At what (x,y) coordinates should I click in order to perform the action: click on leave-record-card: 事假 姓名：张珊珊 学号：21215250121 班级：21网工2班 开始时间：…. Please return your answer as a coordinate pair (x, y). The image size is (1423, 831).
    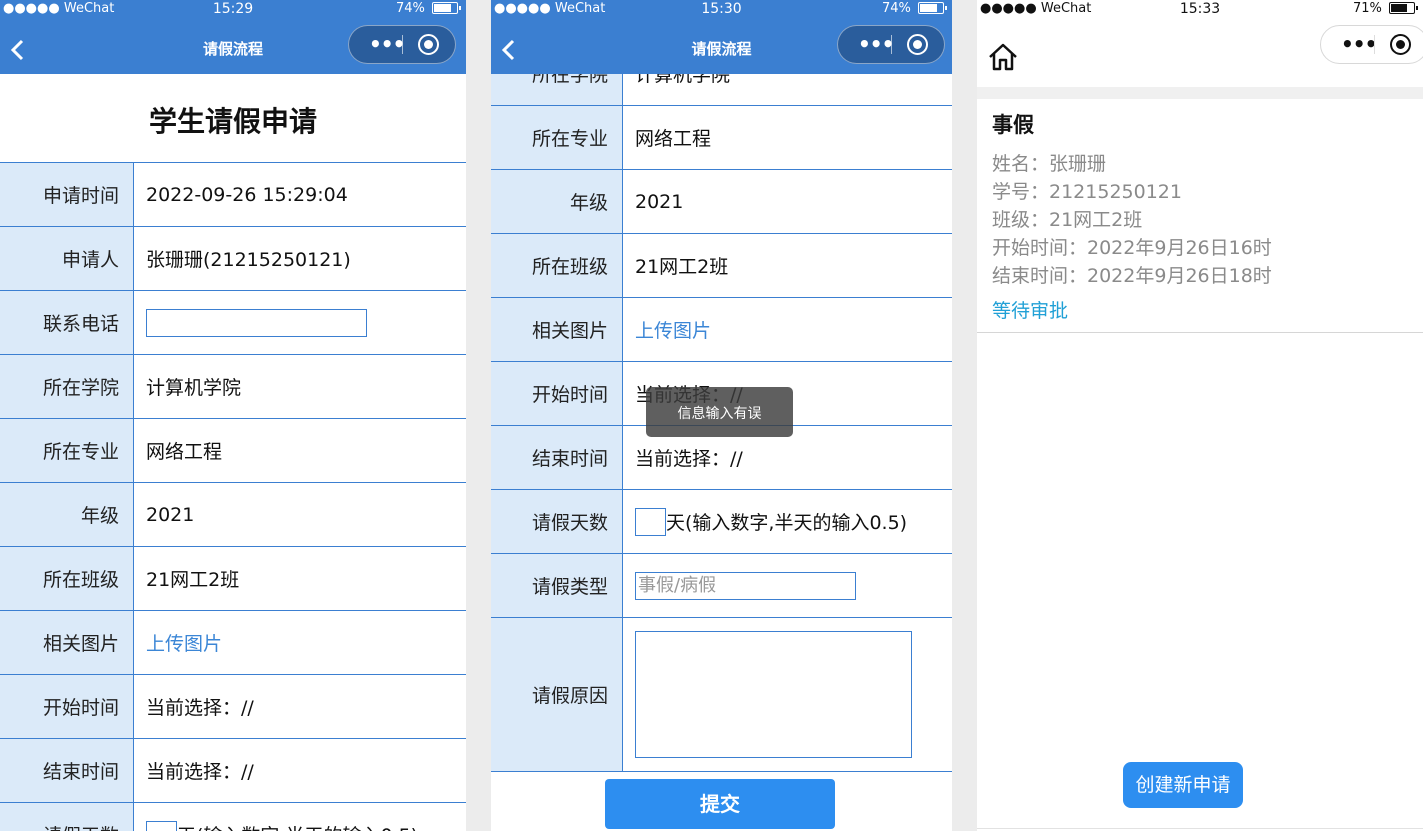
    Looking at the image, I should click on (1200, 216).